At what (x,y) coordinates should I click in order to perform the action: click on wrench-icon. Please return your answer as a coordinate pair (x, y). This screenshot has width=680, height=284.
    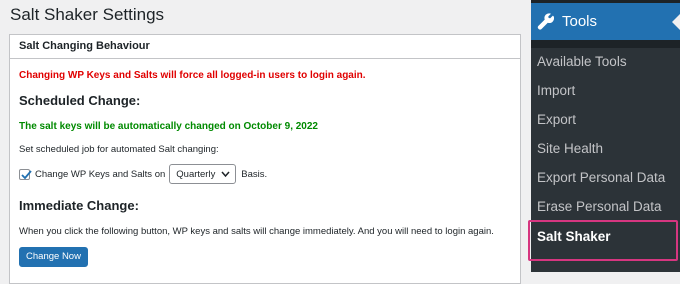
    Looking at the image, I should click on (546, 21).